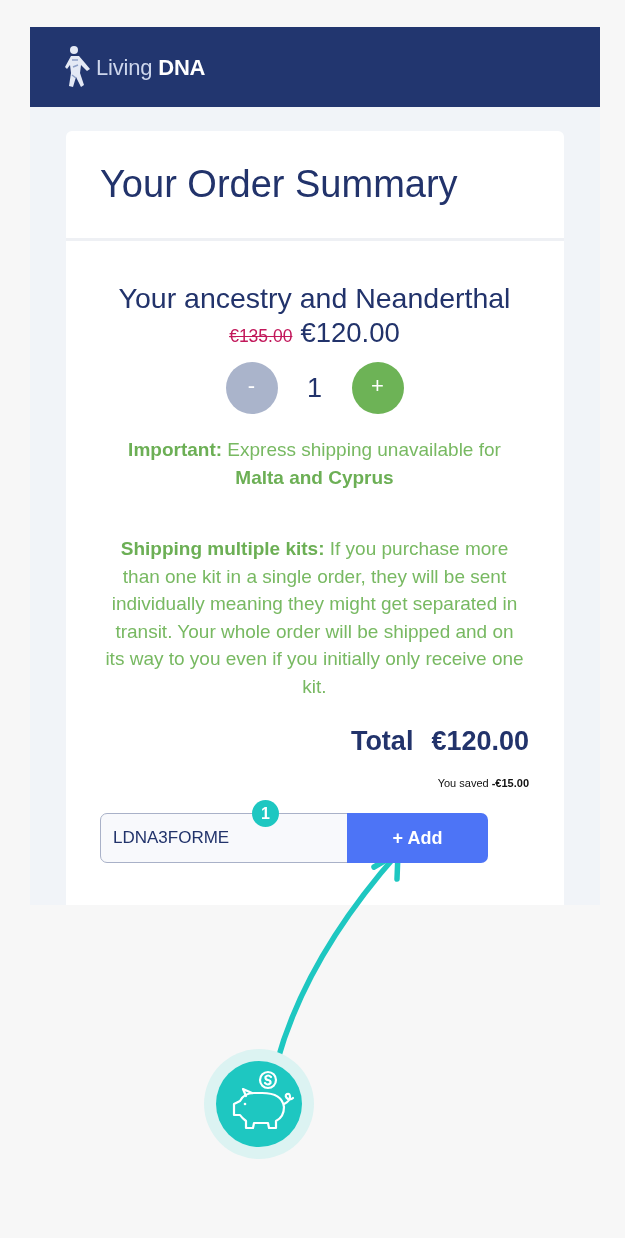 Image resolution: width=625 pixels, height=1238 pixels. What do you see at coordinates (314, 388) in the screenshot?
I see `quantity-value: 1` at bounding box center [314, 388].